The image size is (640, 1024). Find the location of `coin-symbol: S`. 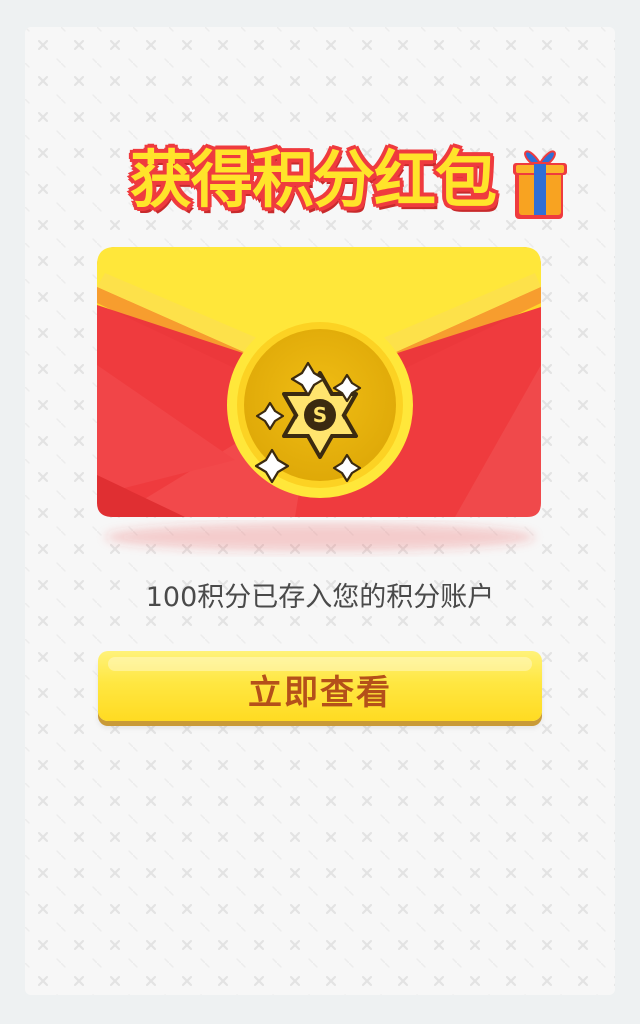

coin-symbol: S is located at coordinates (320, 415).